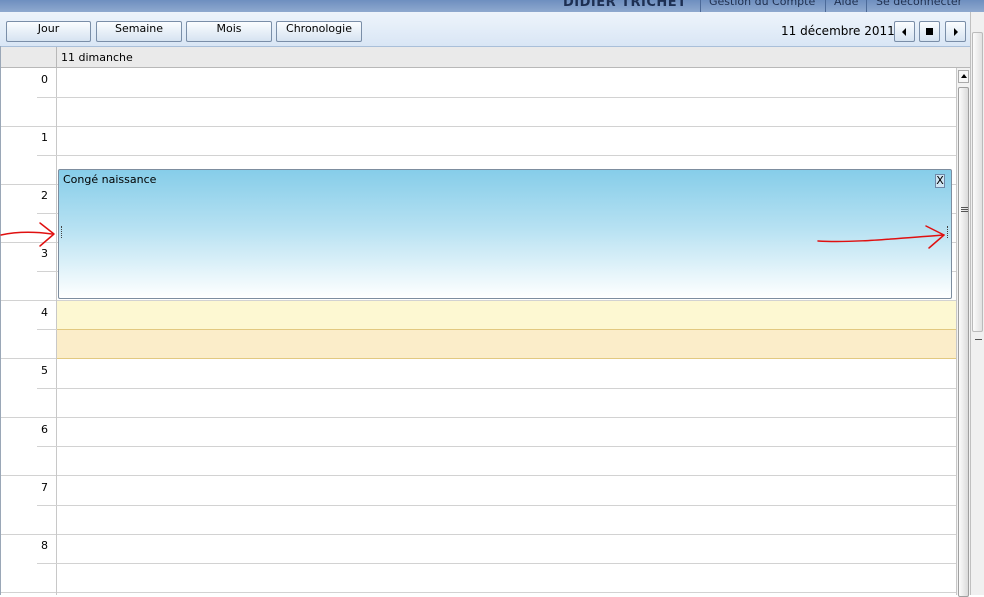 The image size is (984, 597). Describe the element at coordinates (935, 237) in the screenshot. I see `annotation-arrowhead-right` at that location.